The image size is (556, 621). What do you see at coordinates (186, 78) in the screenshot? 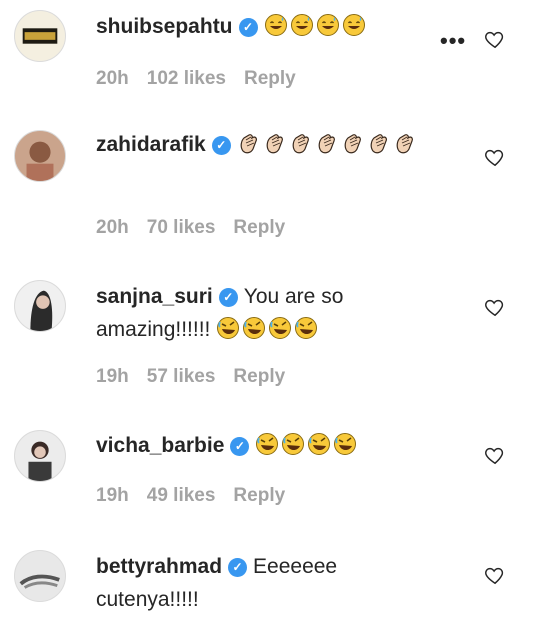
I see `likes-count: 102 likes` at bounding box center [186, 78].